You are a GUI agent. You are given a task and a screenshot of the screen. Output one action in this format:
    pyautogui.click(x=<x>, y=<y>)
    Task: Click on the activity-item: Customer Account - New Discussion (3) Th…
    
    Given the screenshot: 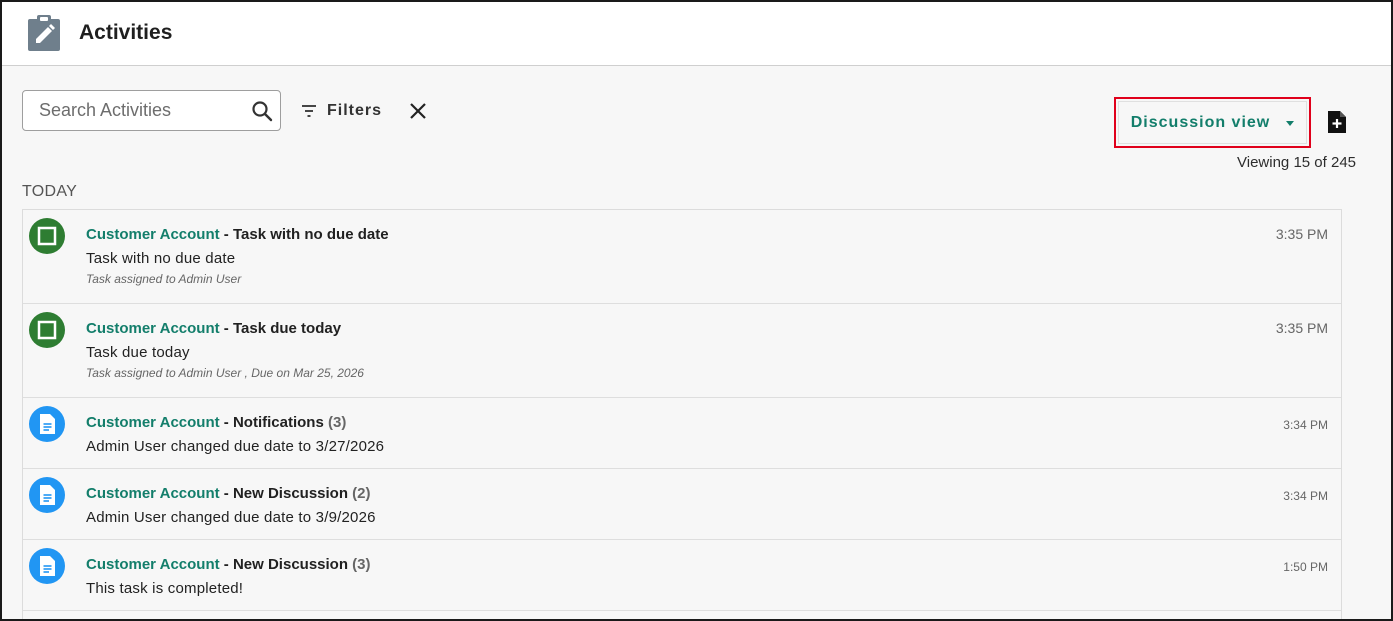 What is the action you would take?
    pyautogui.click(x=682, y=575)
    